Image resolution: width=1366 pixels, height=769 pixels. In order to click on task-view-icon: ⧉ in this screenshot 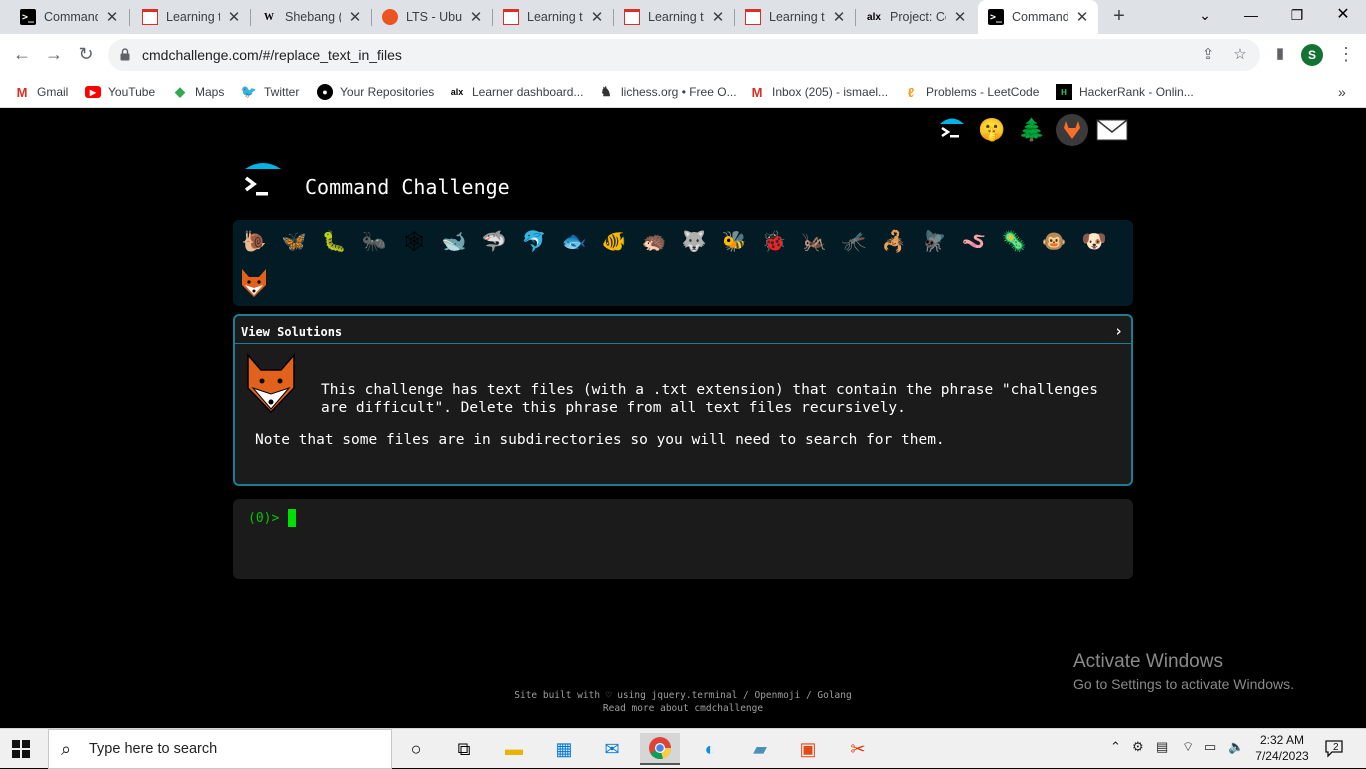, I will do `click(464, 749)`.